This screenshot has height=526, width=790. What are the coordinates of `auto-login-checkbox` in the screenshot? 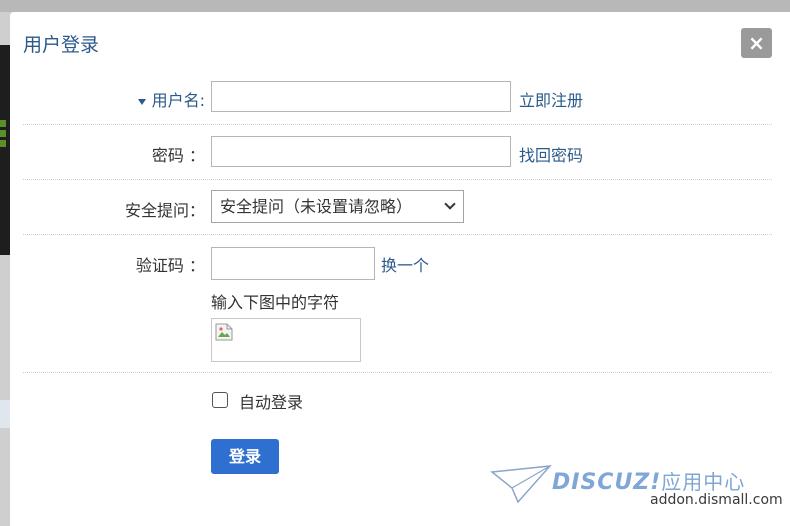 It's located at (220, 400).